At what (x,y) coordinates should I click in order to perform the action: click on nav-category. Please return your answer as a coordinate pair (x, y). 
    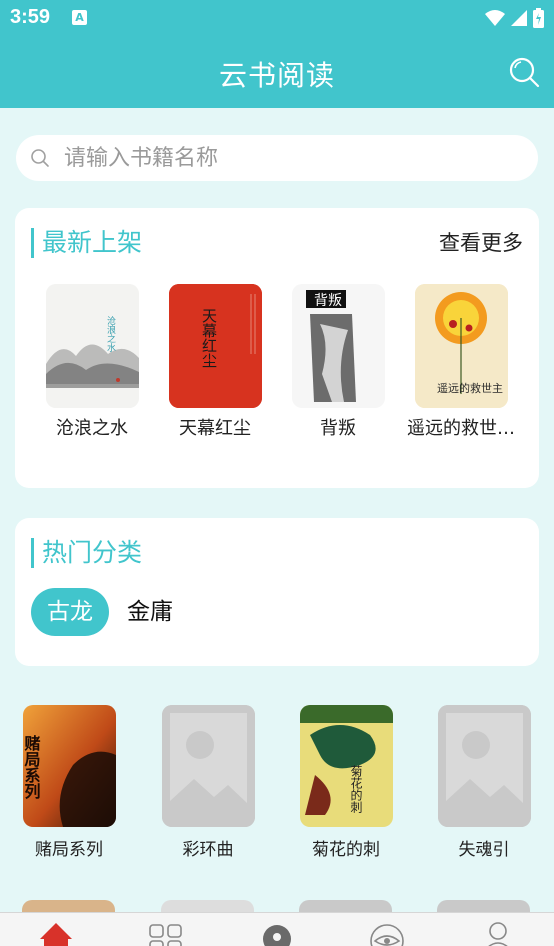
    Looking at the image, I should click on (166, 932).